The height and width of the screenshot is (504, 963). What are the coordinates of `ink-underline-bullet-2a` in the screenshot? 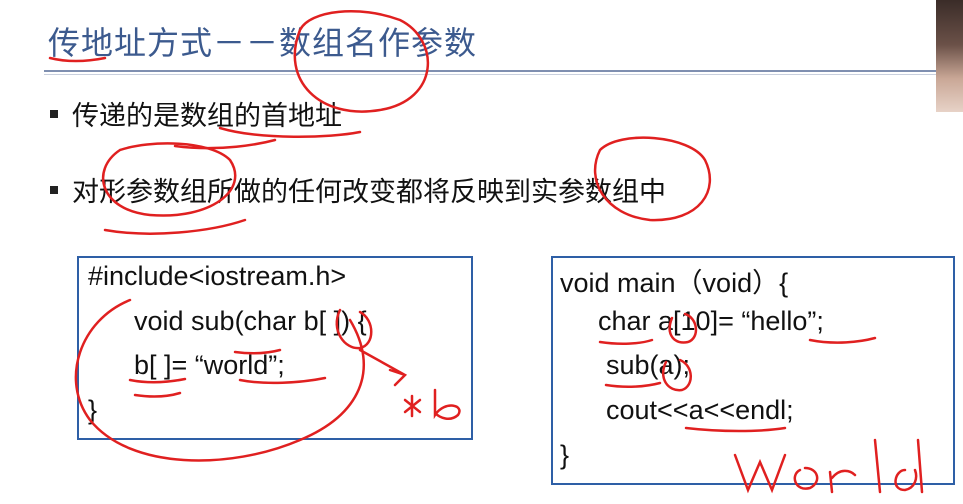 It's located at (175, 226).